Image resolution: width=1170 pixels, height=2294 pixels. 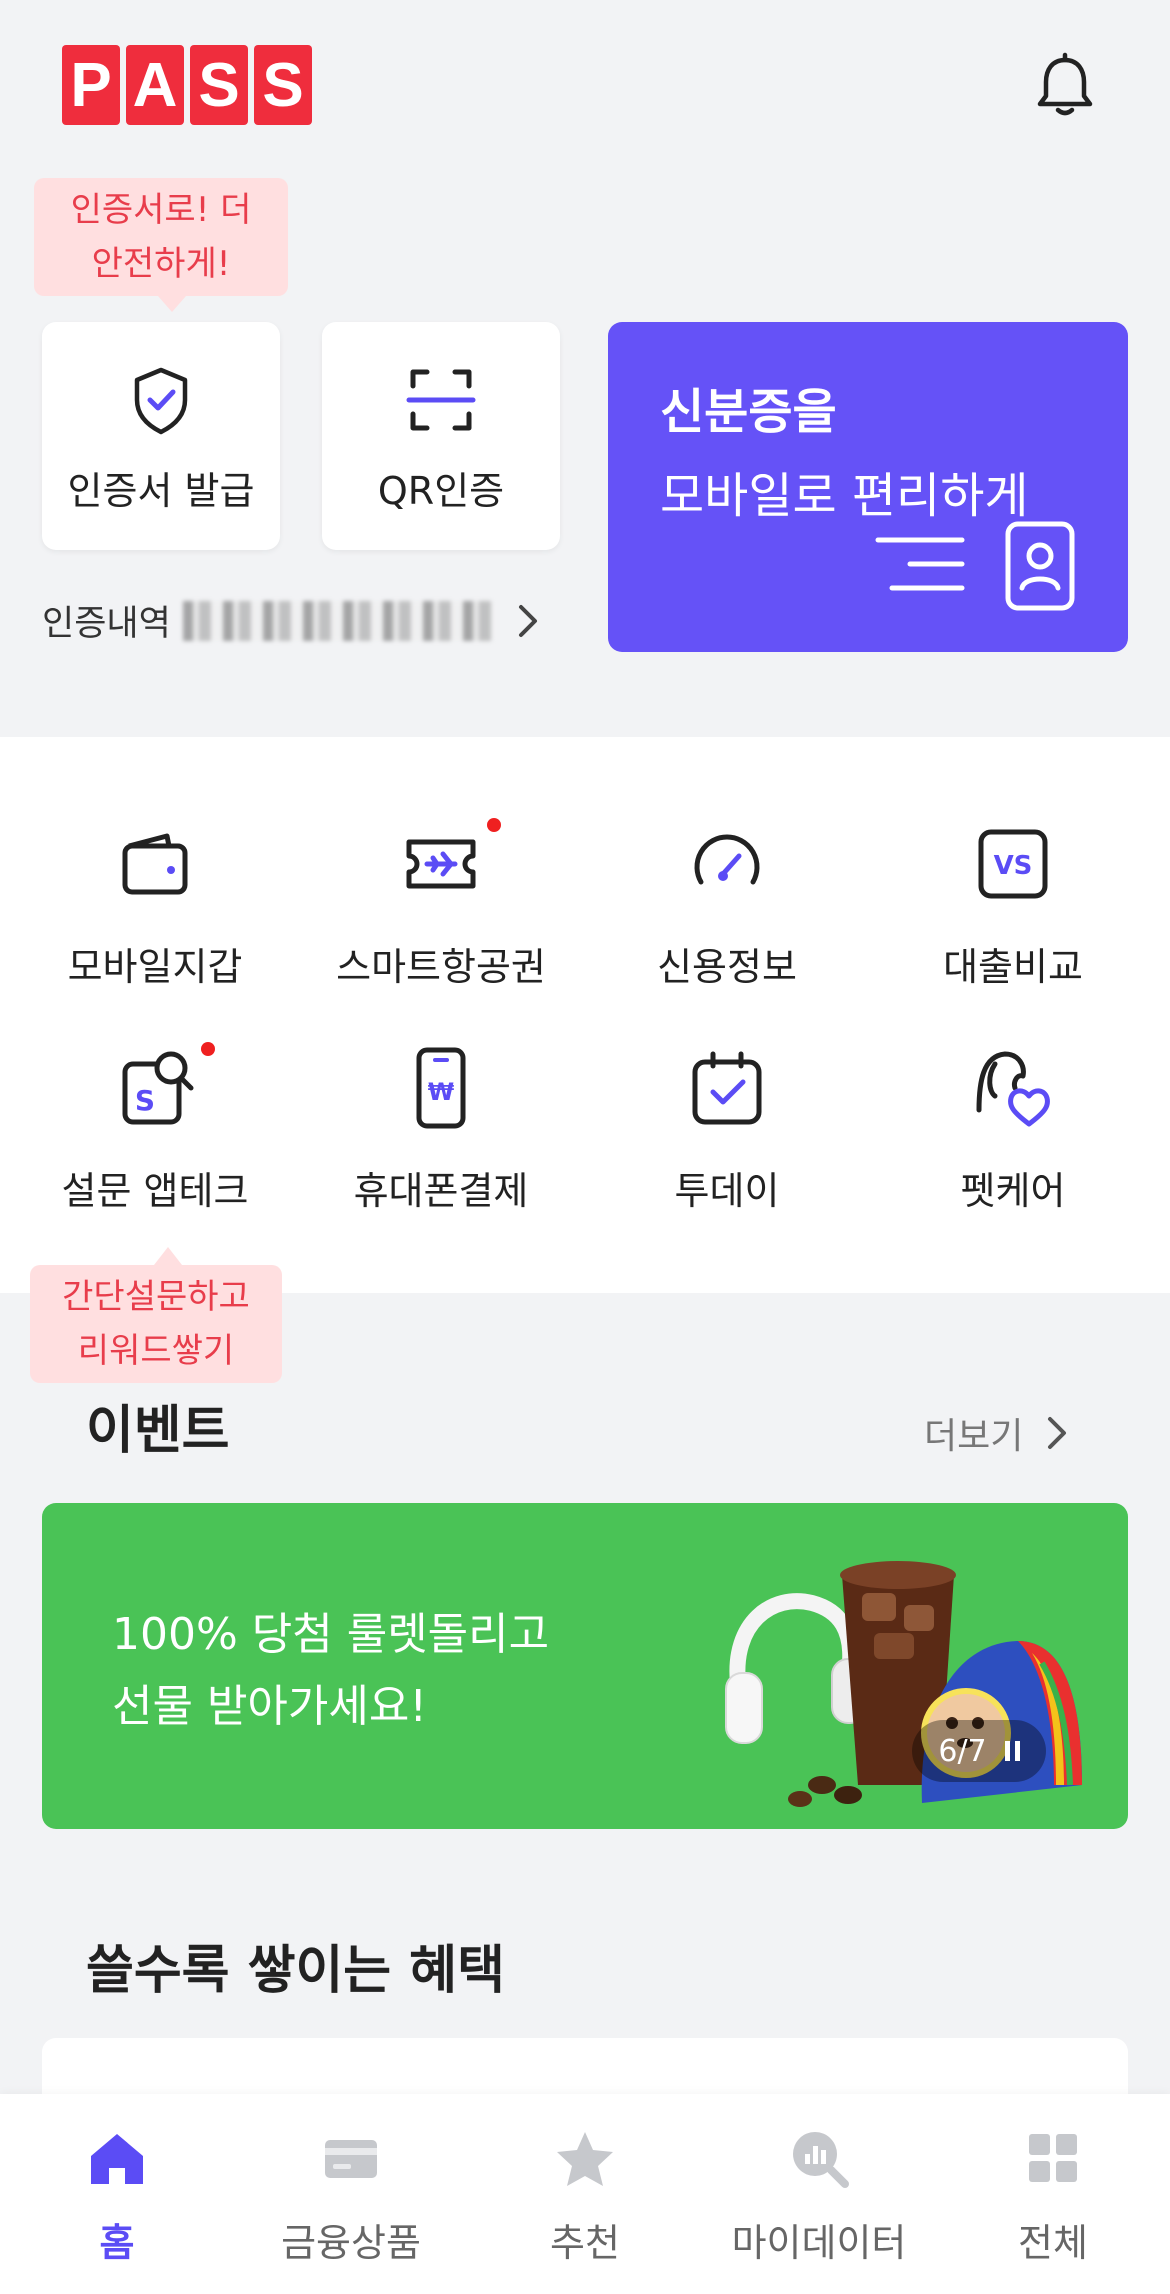 I want to click on nav-mydata: 마이데이터, so click(x=819, y=2196).